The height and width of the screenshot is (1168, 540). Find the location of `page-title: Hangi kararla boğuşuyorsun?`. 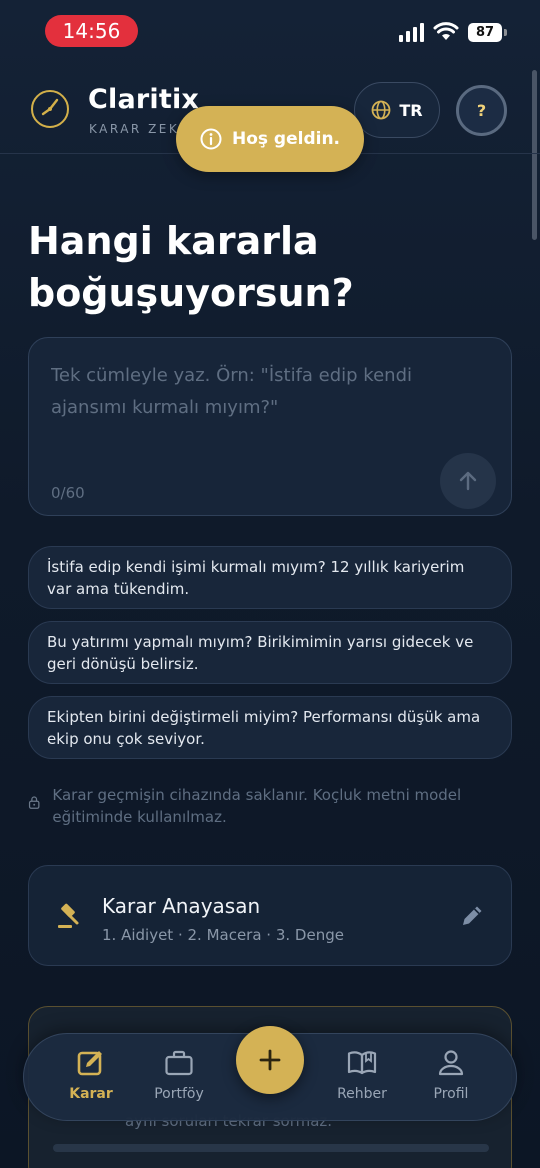

page-title: Hangi kararla boğuşuyorsun? is located at coordinates (268, 267).